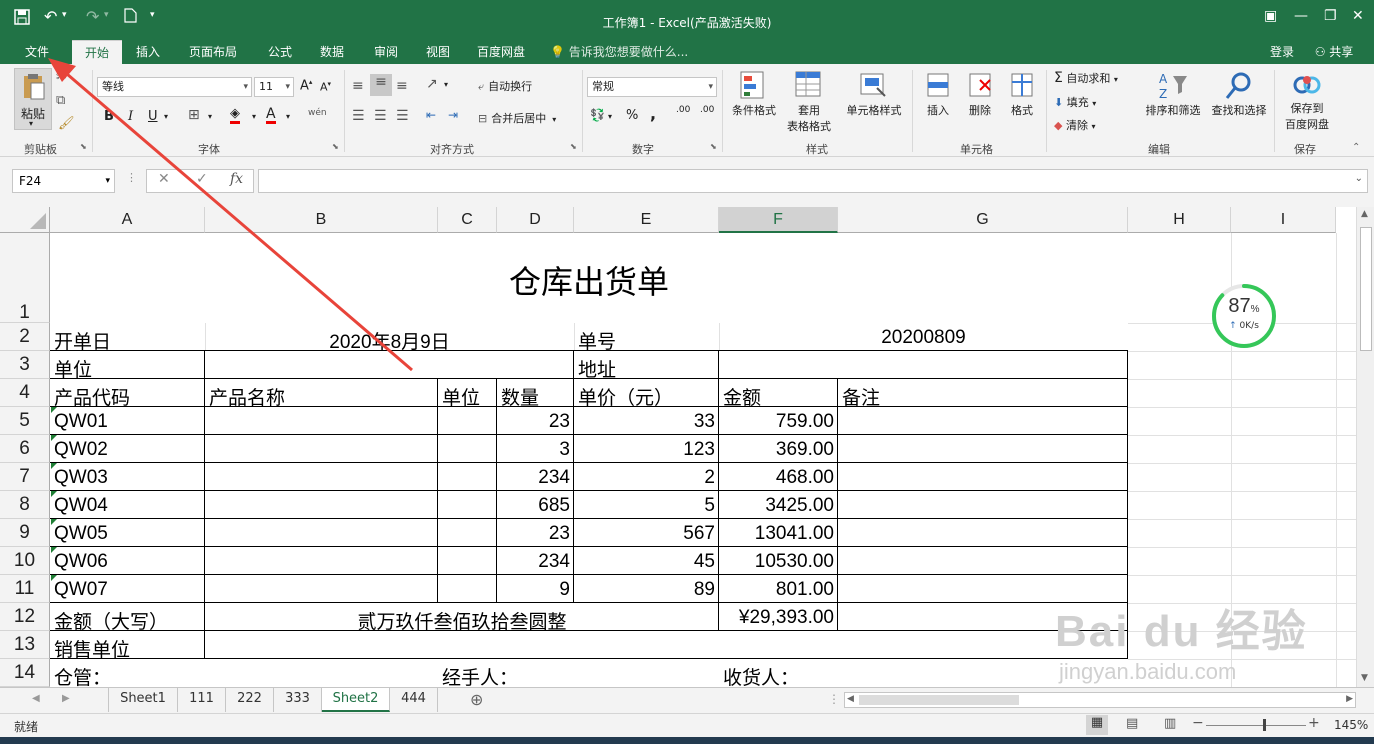 The width and height of the screenshot is (1374, 744). I want to click on item-code: QW05, so click(81, 534).